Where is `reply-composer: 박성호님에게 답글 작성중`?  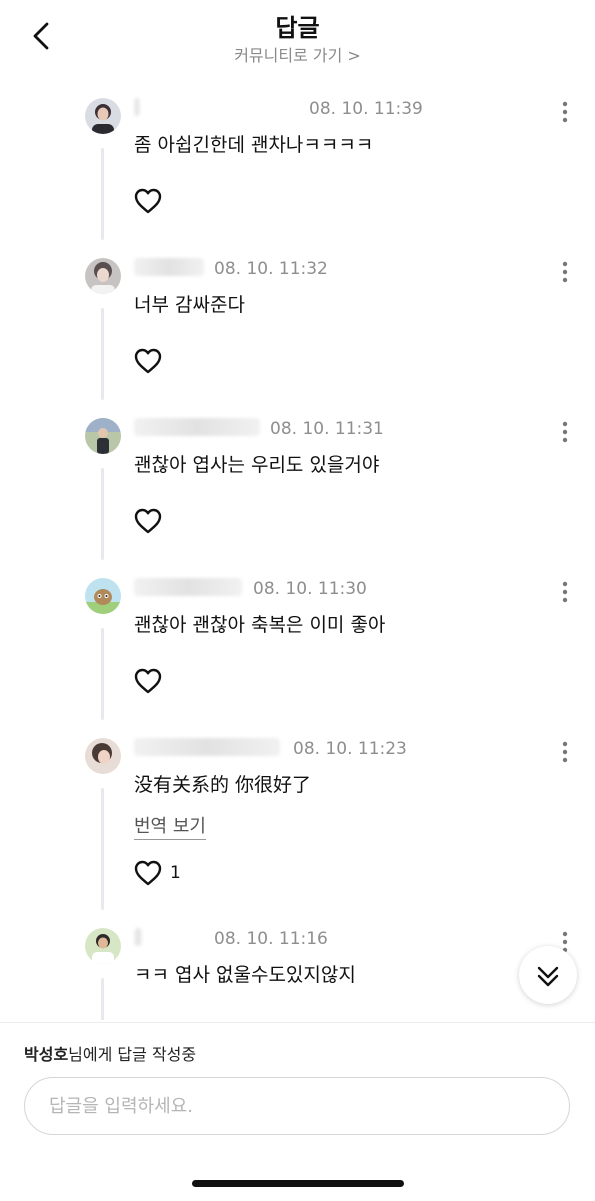 reply-composer: 박성호님에게 답글 작성중 is located at coordinates (297, 1111).